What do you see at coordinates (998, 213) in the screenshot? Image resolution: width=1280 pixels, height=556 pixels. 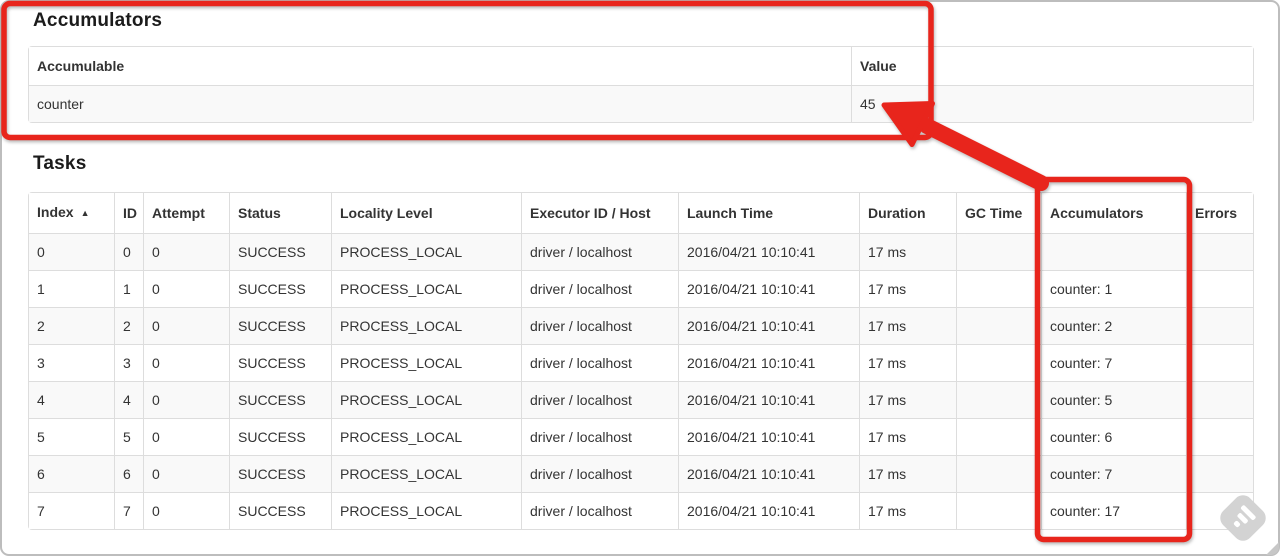 I see `col-header-gc-time: GC Time` at bounding box center [998, 213].